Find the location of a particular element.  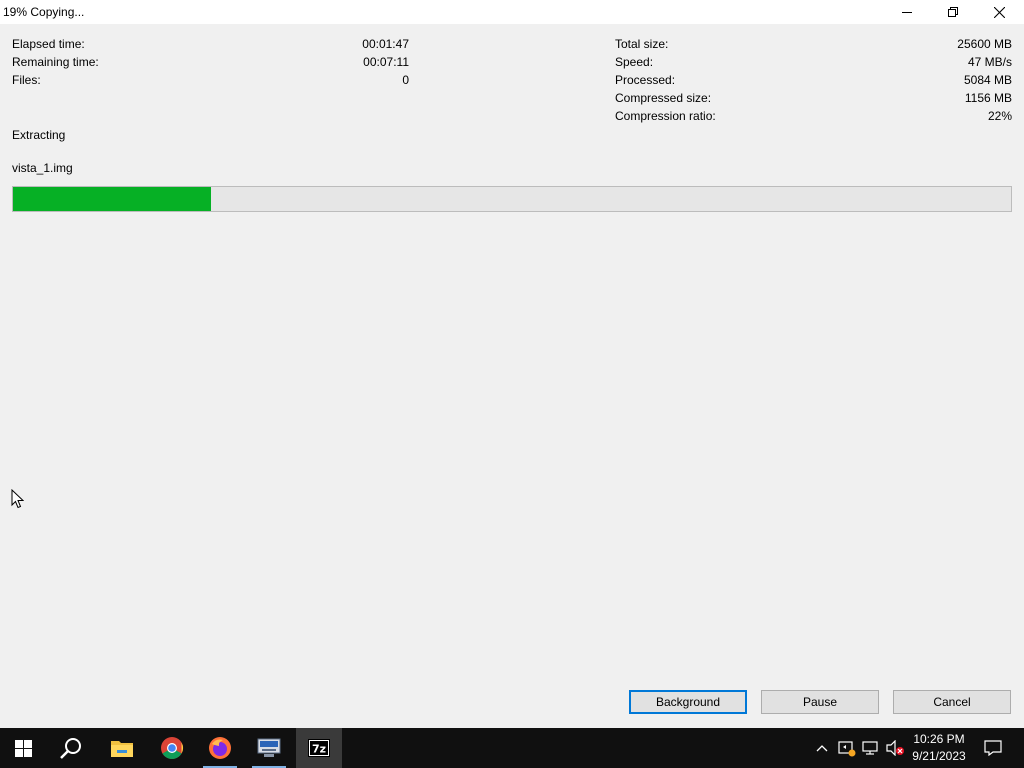

pause-button: Pause is located at coordinates (820, 702).